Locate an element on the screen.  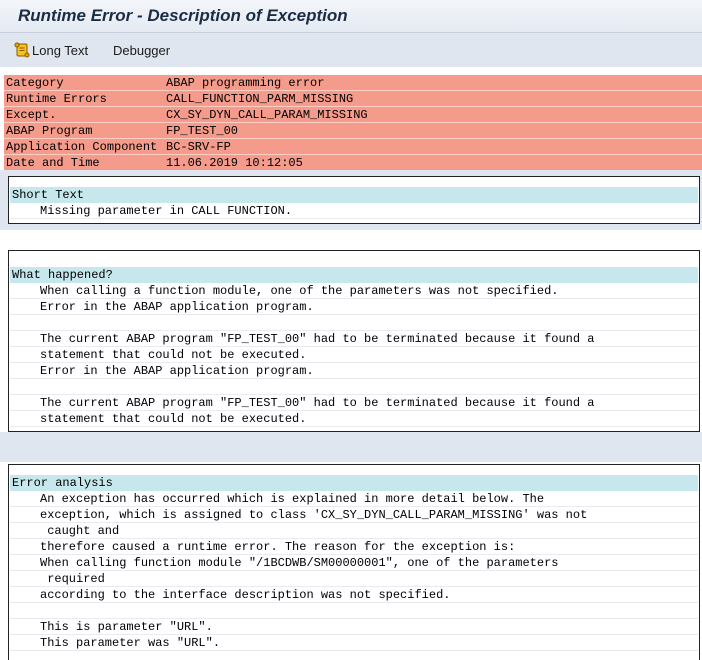
summary-label: Application Component is located at coordinates (82, 147).